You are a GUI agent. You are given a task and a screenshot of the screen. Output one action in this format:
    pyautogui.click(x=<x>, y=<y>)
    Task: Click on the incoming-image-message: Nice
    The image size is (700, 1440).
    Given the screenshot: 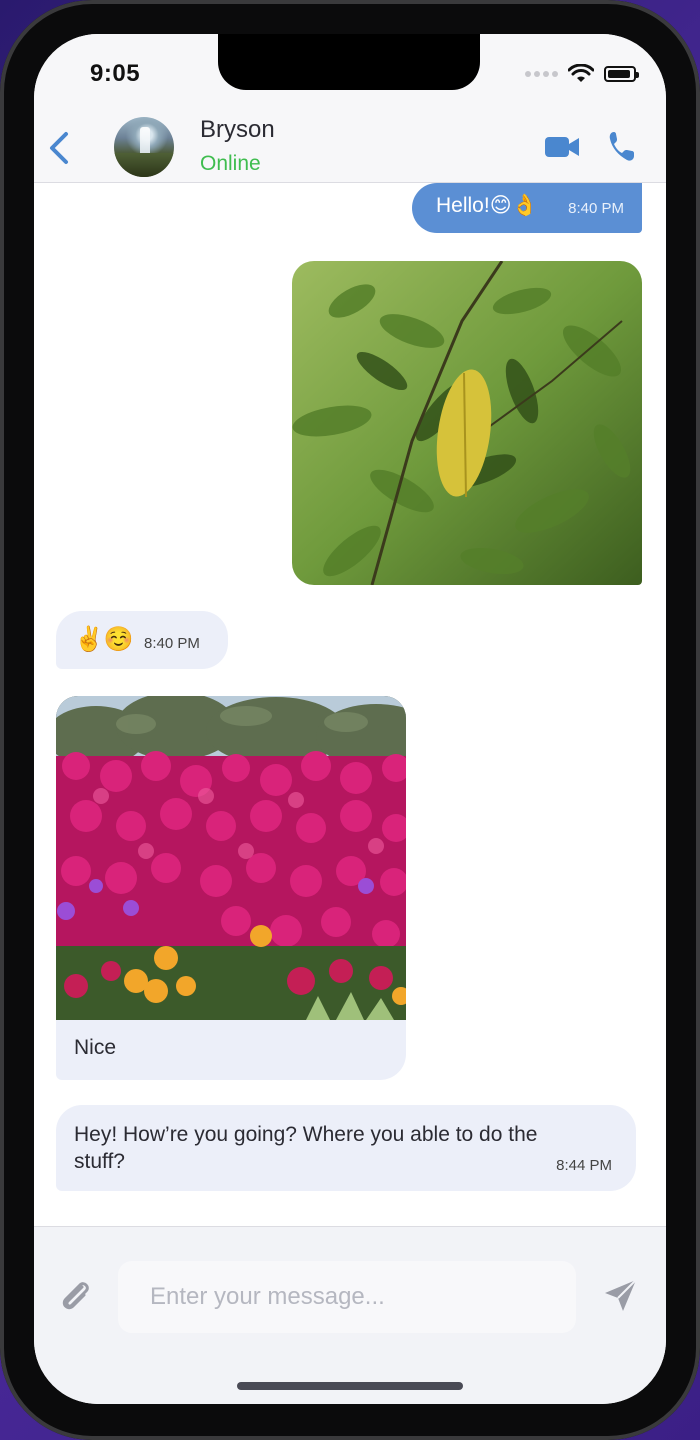 What is the action you would take?
    pyautogui.click(x=231, y=888)
    